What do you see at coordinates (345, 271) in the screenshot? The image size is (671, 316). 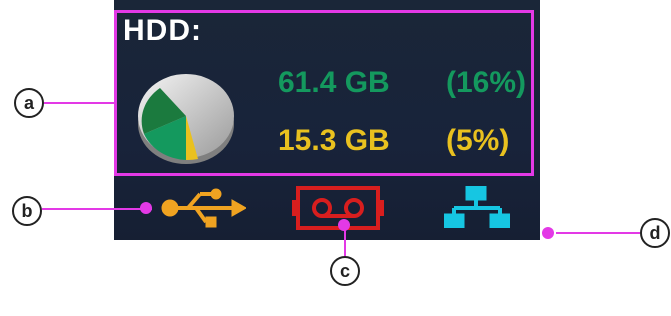 I see `callout-c: c` at bounding box center [345, 271].